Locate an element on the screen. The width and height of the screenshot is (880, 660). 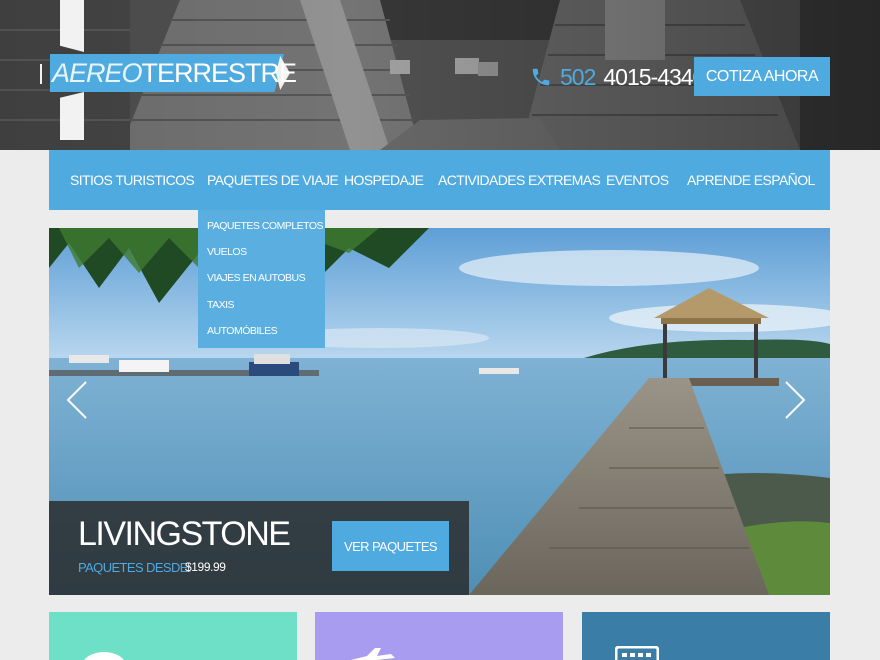
logo-line is located at coordinates (41, 74).